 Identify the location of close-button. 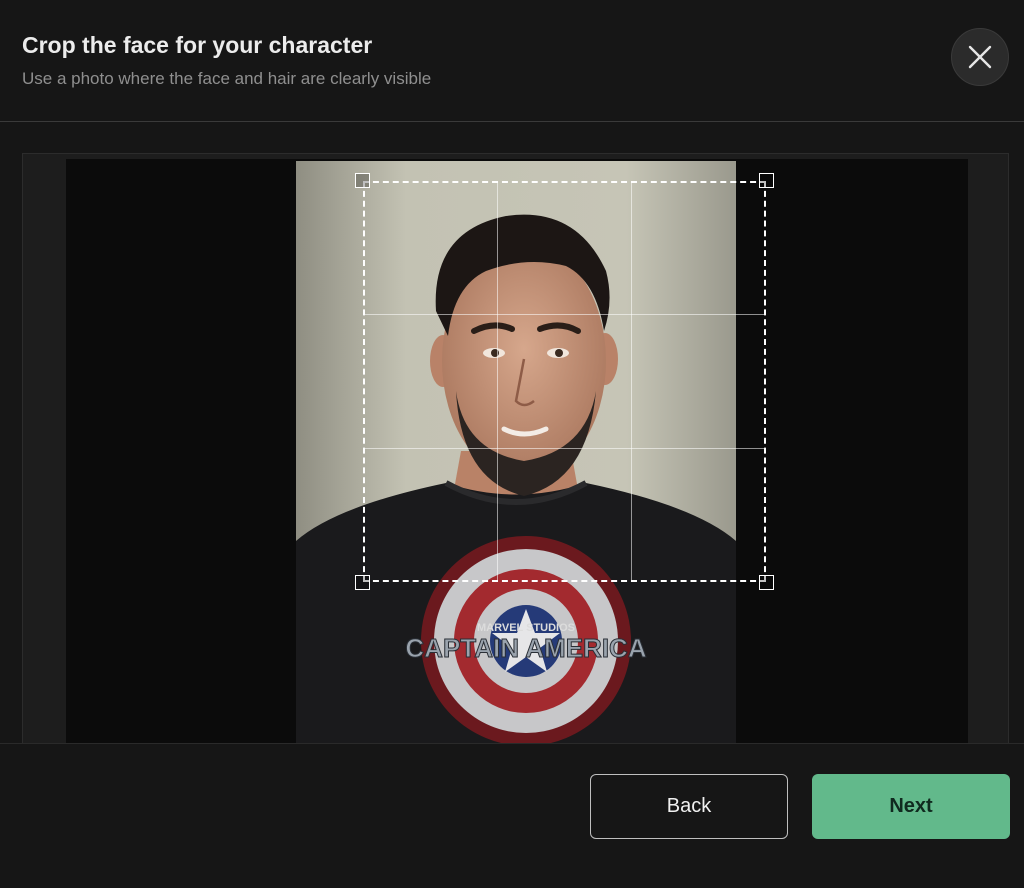
(980, 57).